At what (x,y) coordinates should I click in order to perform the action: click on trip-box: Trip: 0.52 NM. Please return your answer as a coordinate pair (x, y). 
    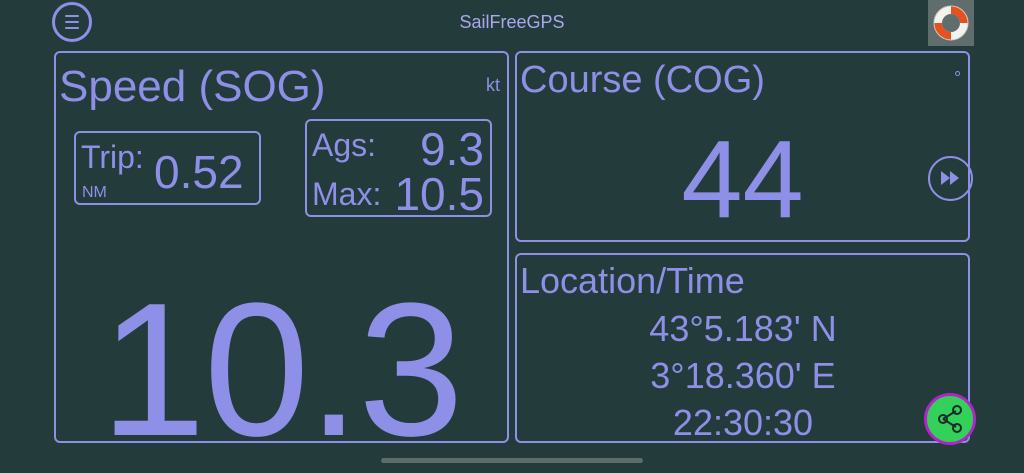
    Looking at the image, I should click on (167, 168).